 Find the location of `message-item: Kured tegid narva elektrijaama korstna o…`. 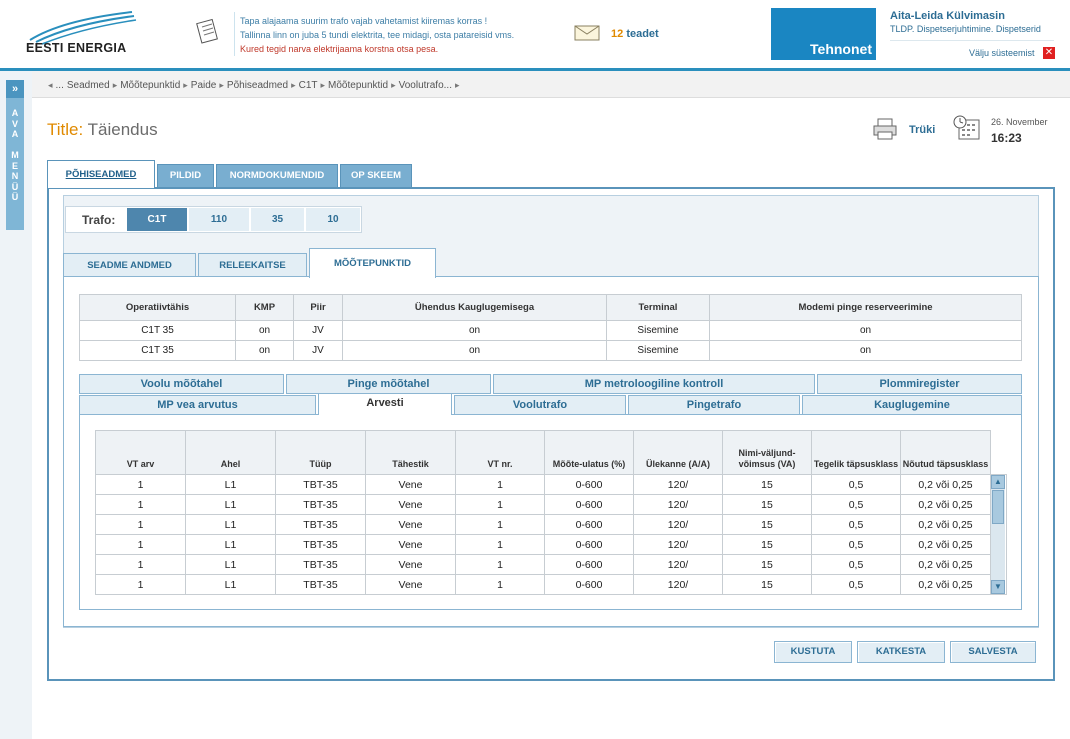

message-item: Kured tegid narva elektrijaama korstna o… is located at coordinates (377, 49).